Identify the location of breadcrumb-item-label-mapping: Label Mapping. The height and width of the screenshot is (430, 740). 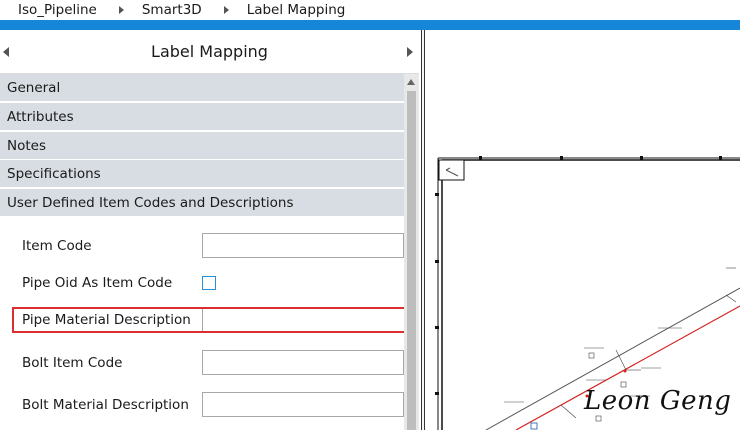
(296, 10).